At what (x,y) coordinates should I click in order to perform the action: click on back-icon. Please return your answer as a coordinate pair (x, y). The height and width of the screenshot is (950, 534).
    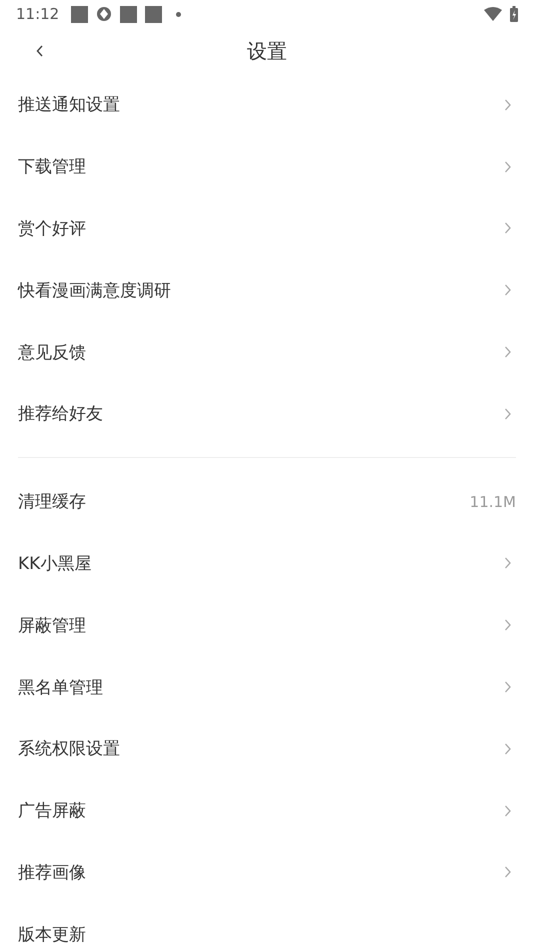
    Looking at the image, I should click on (40, 51).